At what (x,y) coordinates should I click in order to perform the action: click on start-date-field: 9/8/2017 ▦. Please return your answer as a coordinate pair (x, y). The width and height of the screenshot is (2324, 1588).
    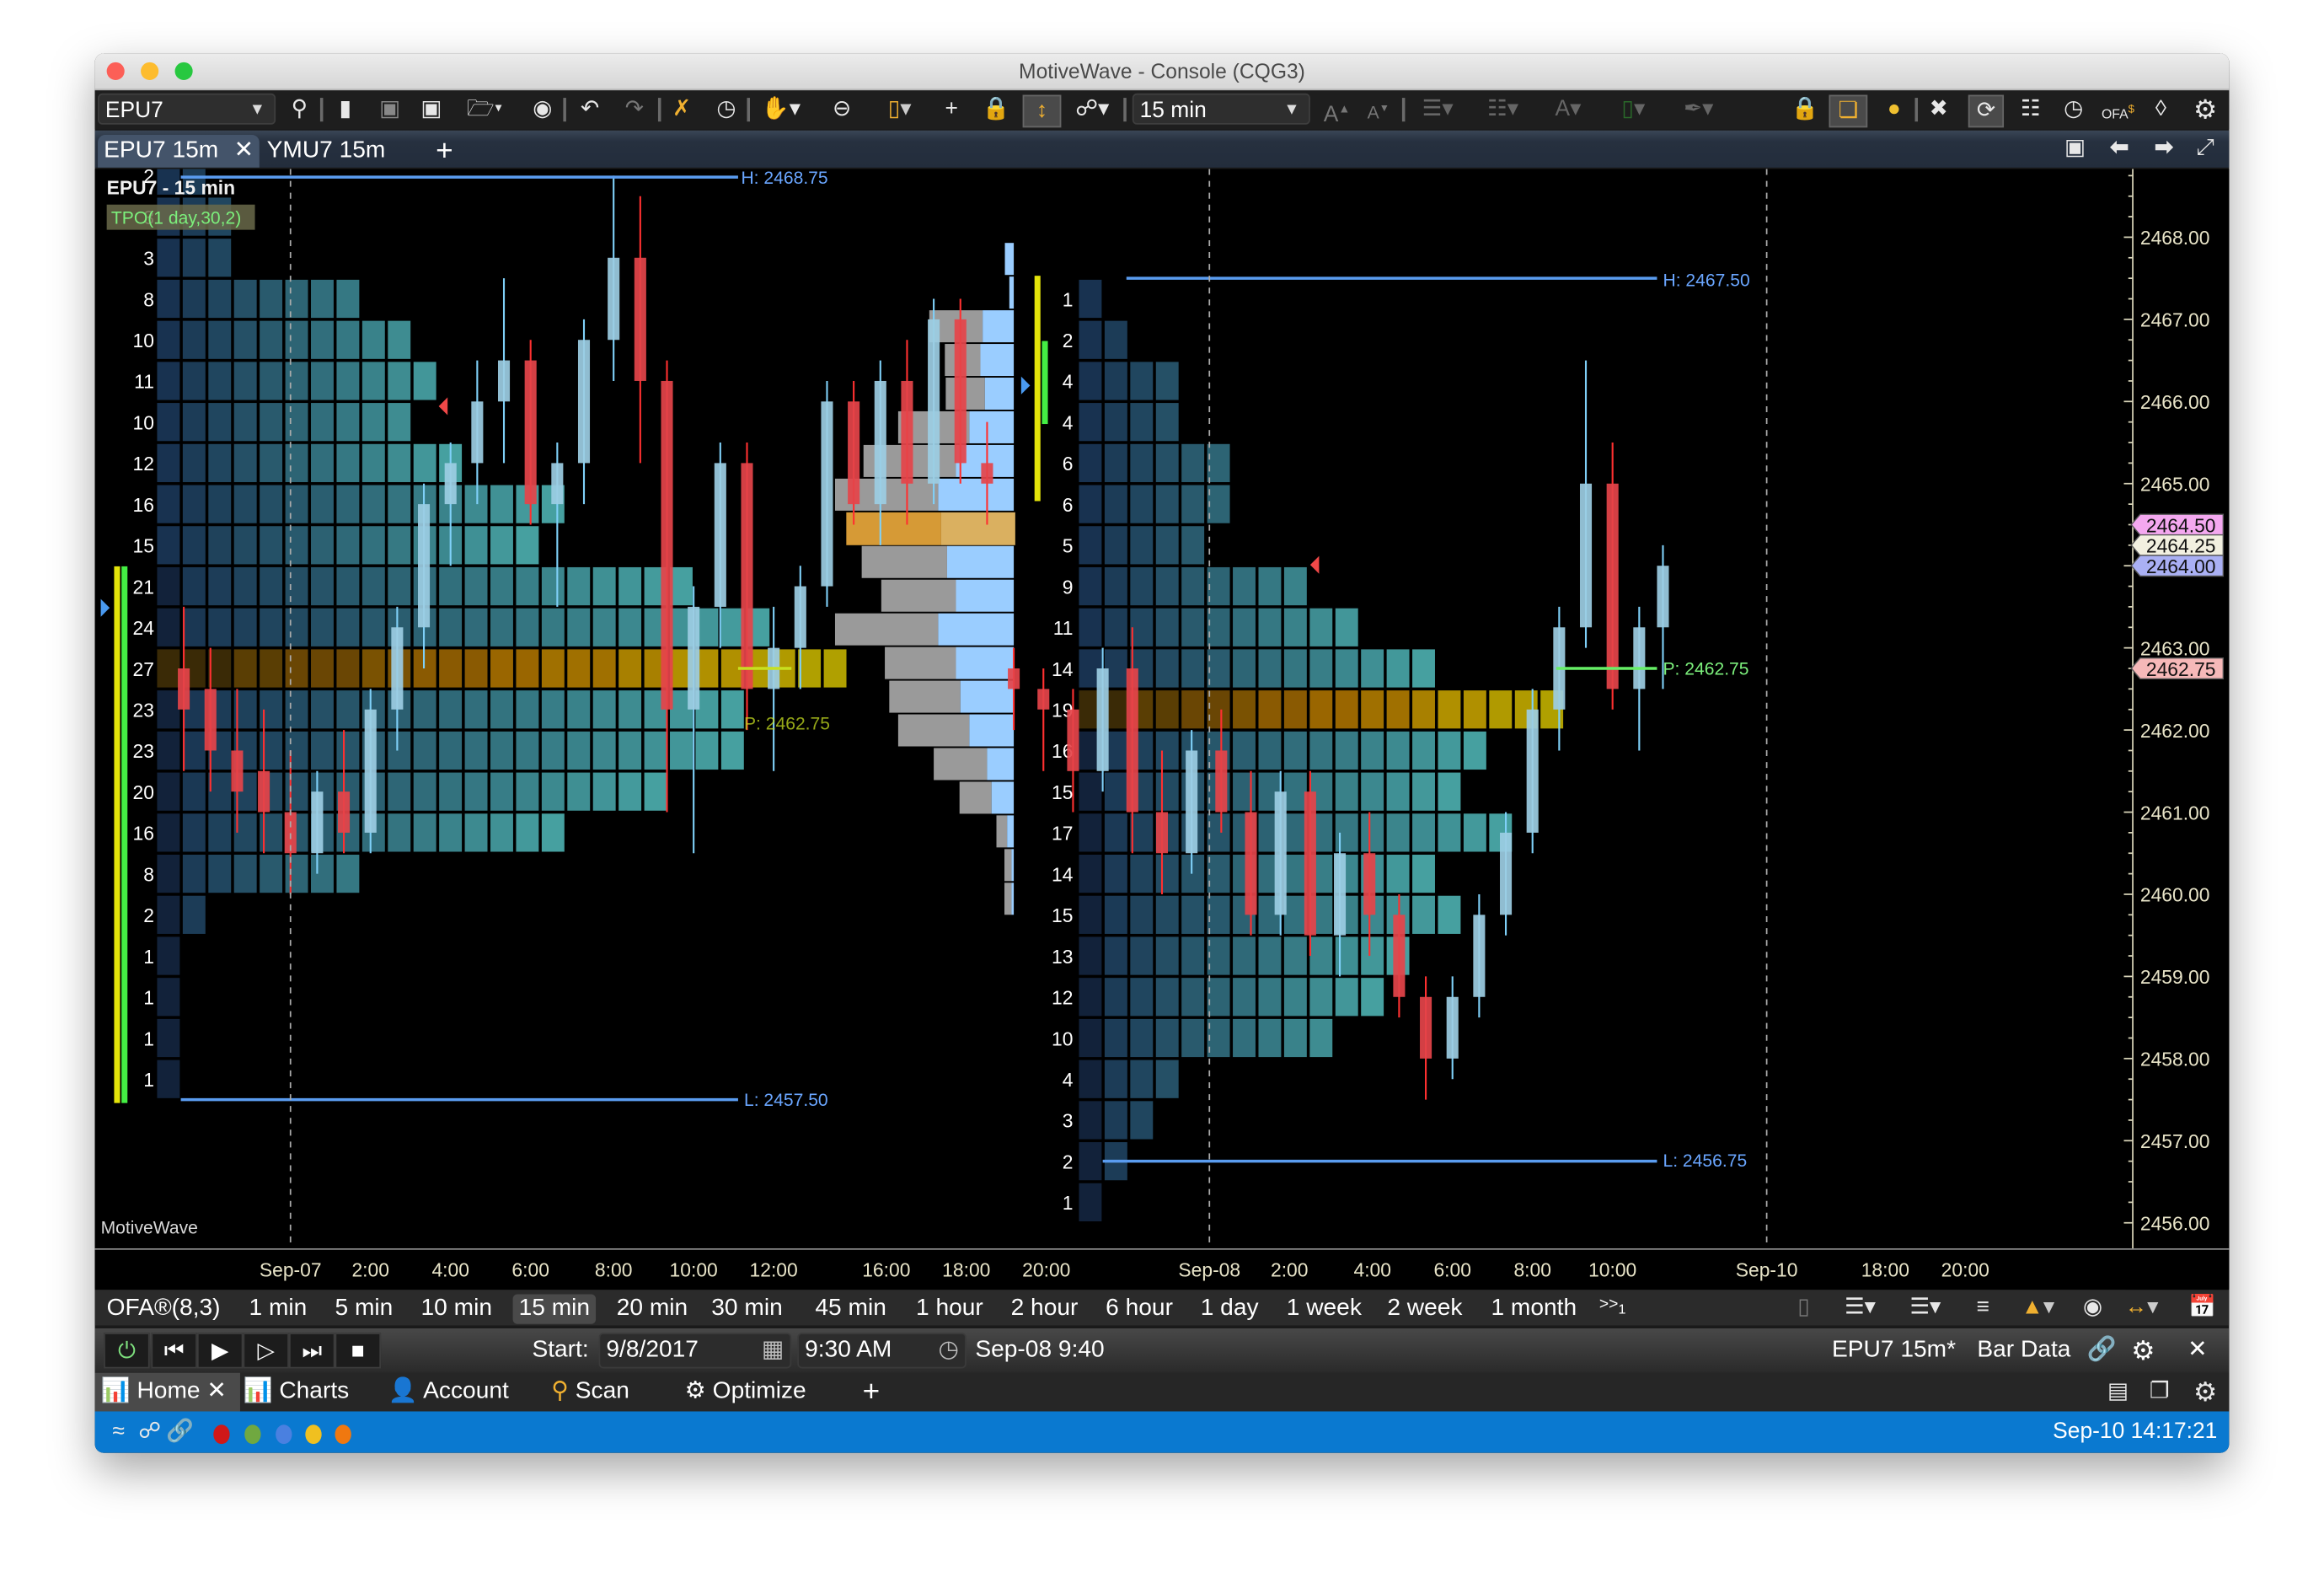
    Looking at the image, I should click on (695, 1351).